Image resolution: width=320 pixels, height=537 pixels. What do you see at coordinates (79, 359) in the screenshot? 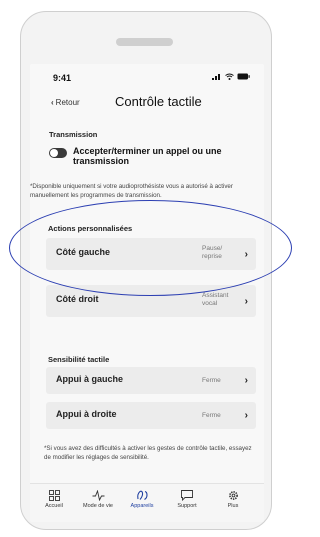
I see `sensitivity-heading: Sensibilité tactile` at bounding box center [79, 359].